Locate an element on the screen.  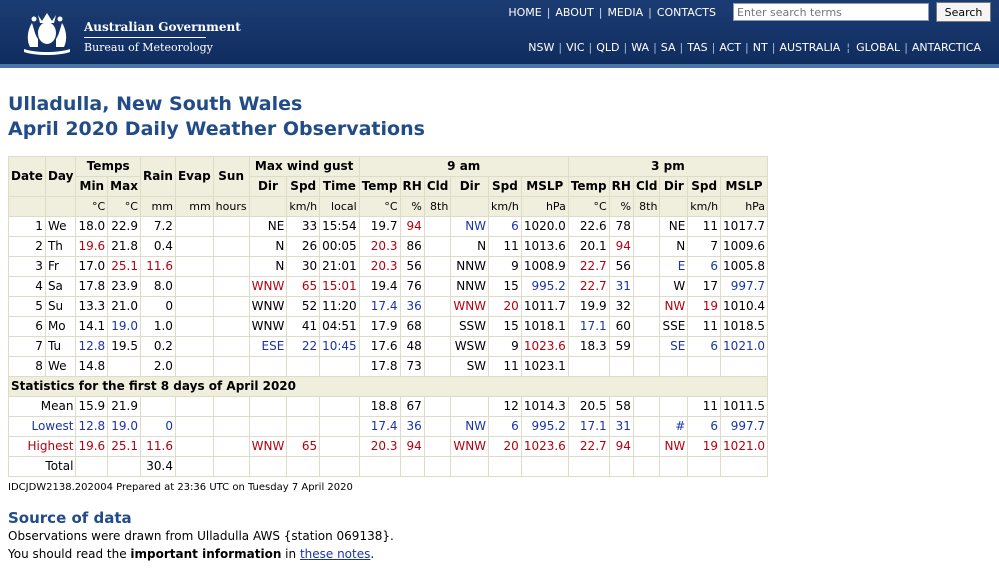
cell-3pm-mslp: 997.7 is located at coordinates (744, 286).